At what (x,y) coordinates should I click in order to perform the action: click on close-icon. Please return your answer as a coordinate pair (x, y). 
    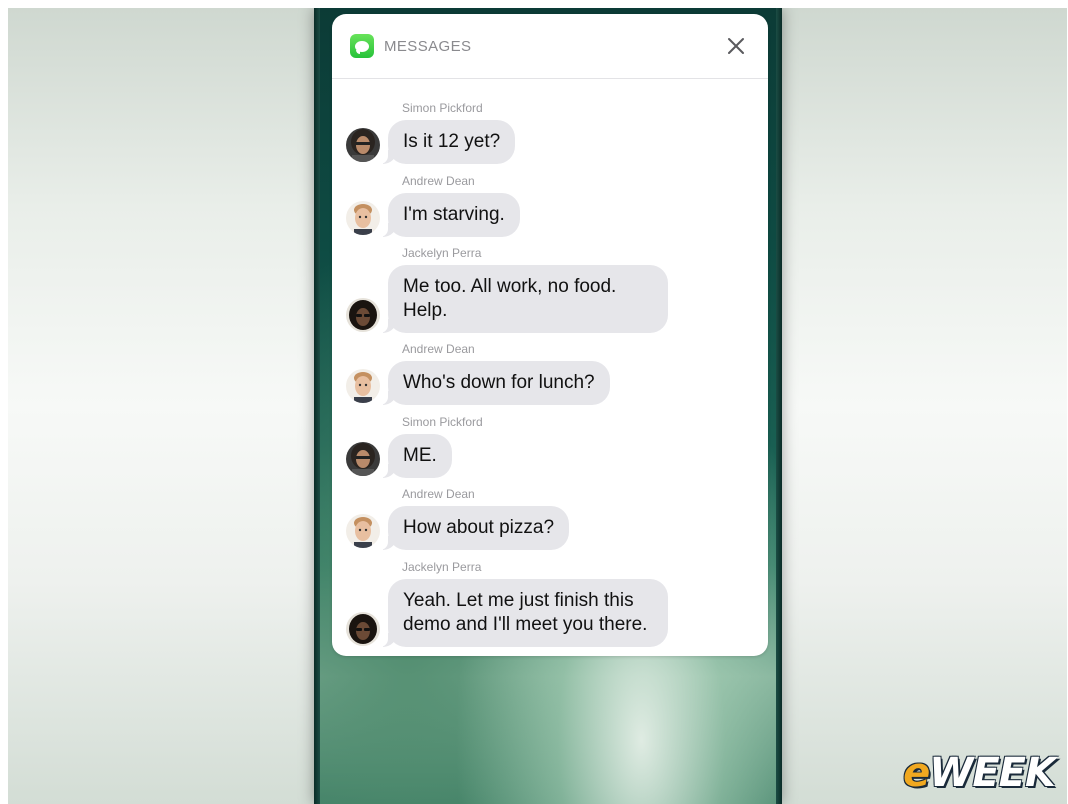
    Looking at the image, I should click on (736, 46).